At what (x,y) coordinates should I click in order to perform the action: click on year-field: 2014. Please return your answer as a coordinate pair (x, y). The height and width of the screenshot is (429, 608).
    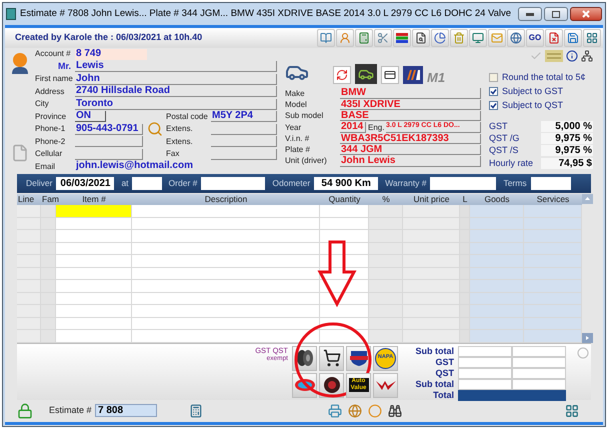
    Looking at the image, I should click on (353, 127).